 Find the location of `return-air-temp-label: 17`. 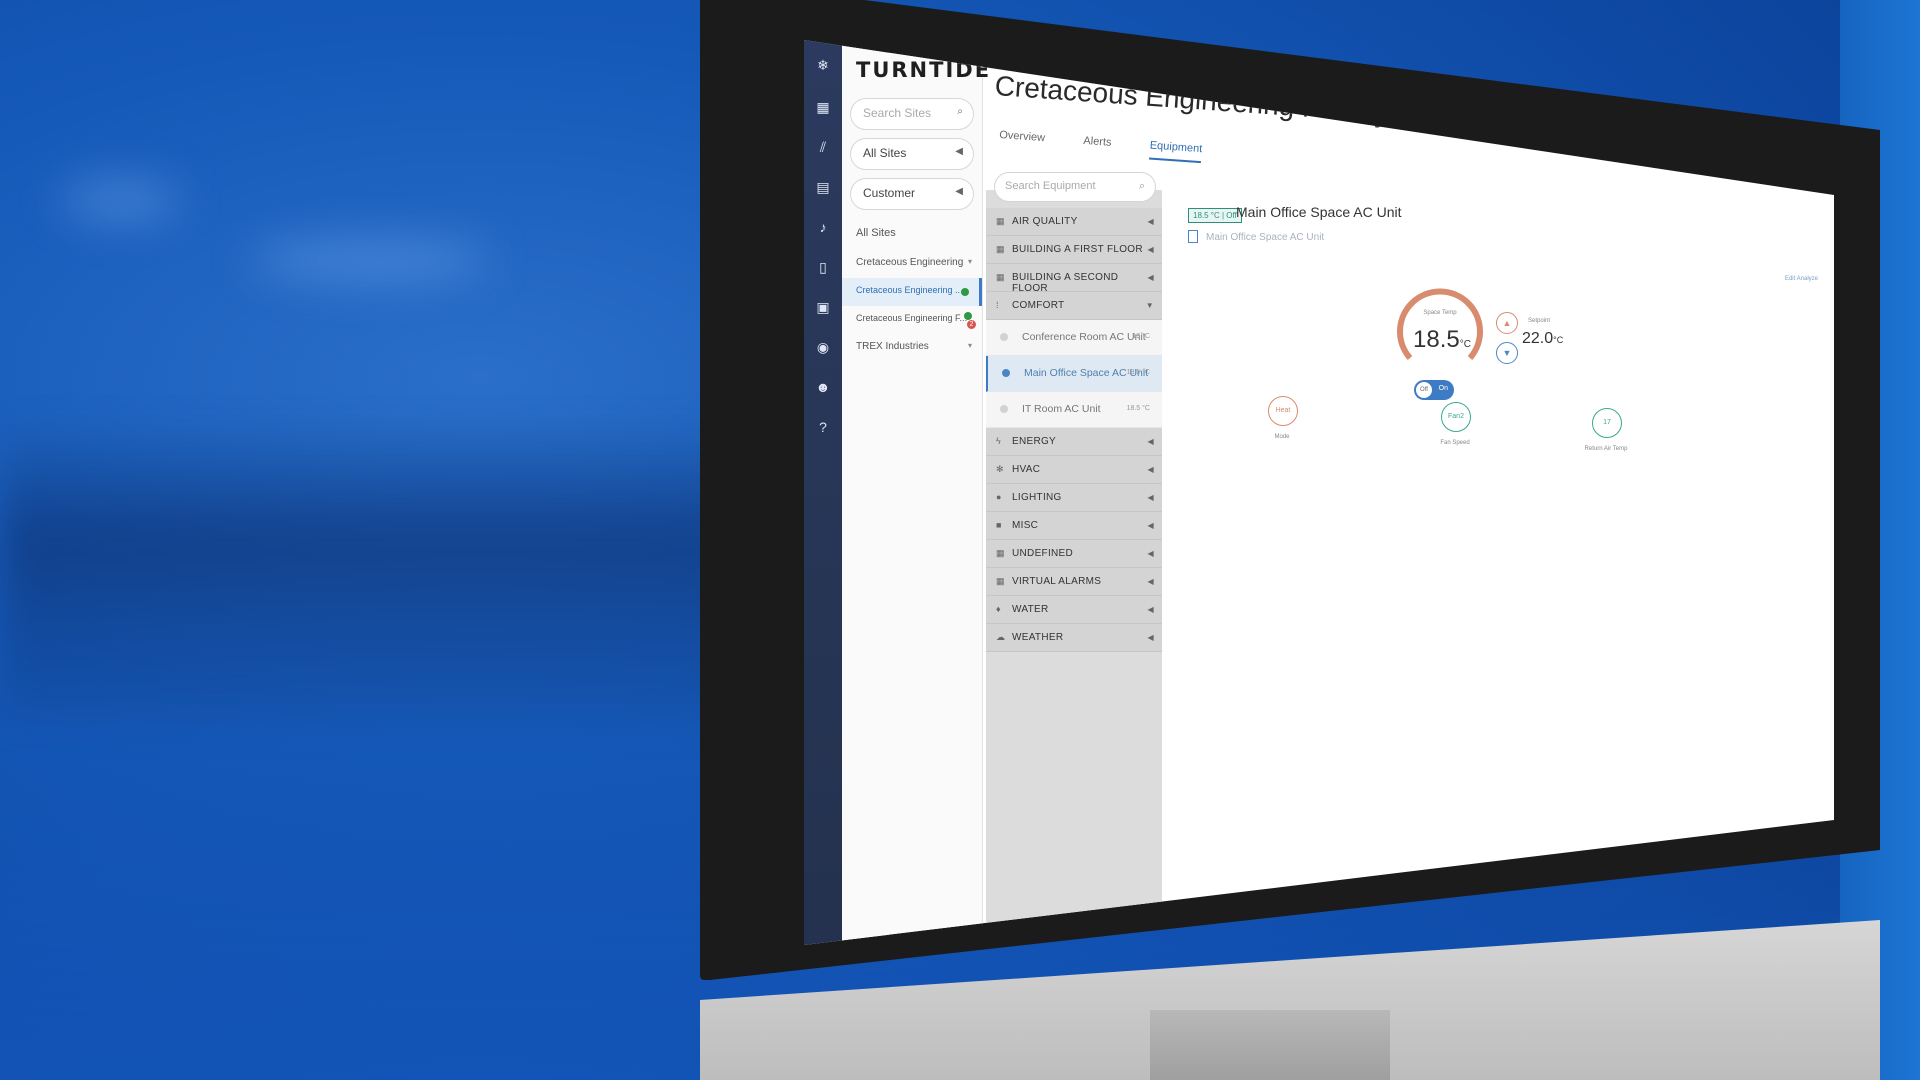

return-air-temp-label: 17 is located at coordinates (1607, 422).